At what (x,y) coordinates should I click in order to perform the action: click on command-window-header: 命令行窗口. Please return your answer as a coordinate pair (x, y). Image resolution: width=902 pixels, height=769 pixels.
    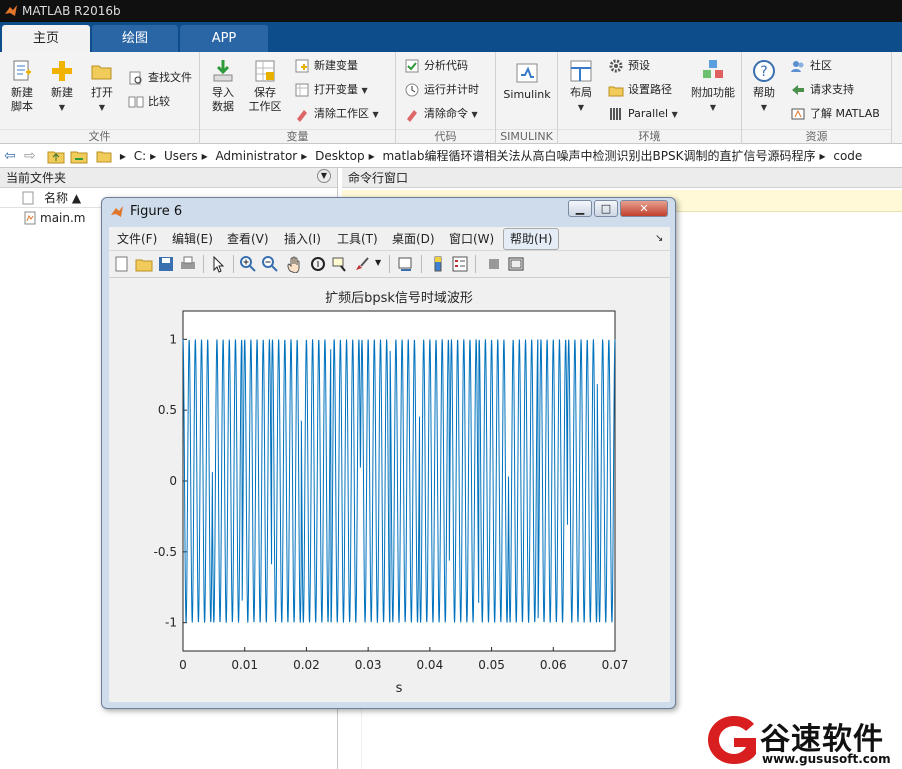
    Looking at the image, I should click on (622, 178).